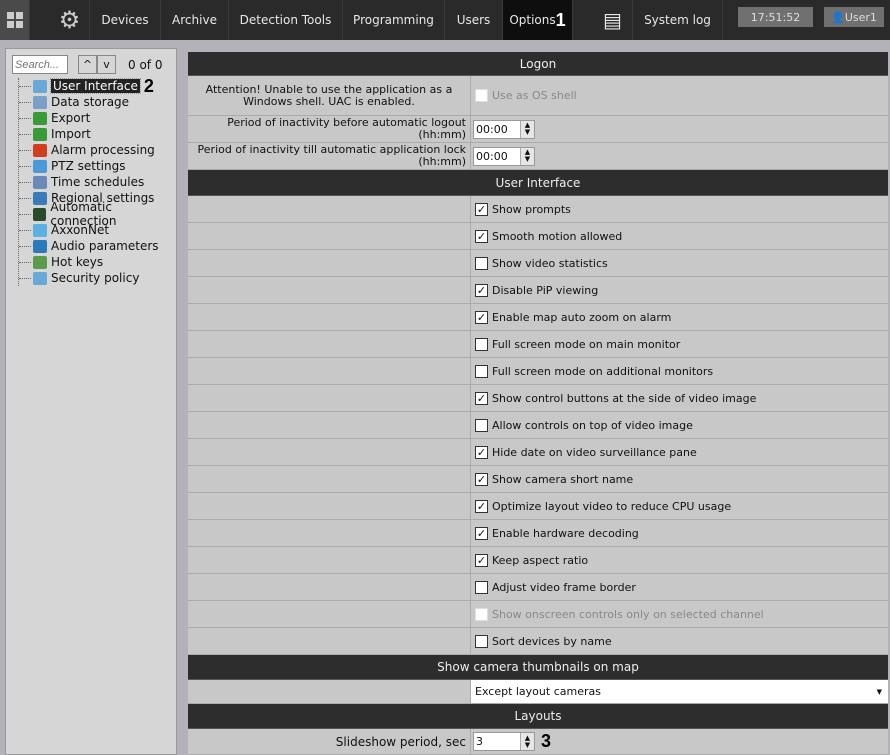 Image resolution: width=890 pixels, height=755 pixels. Describe the element at coordinates (97, 134) in the screenshot. I see `tree-item: Import` at that location.